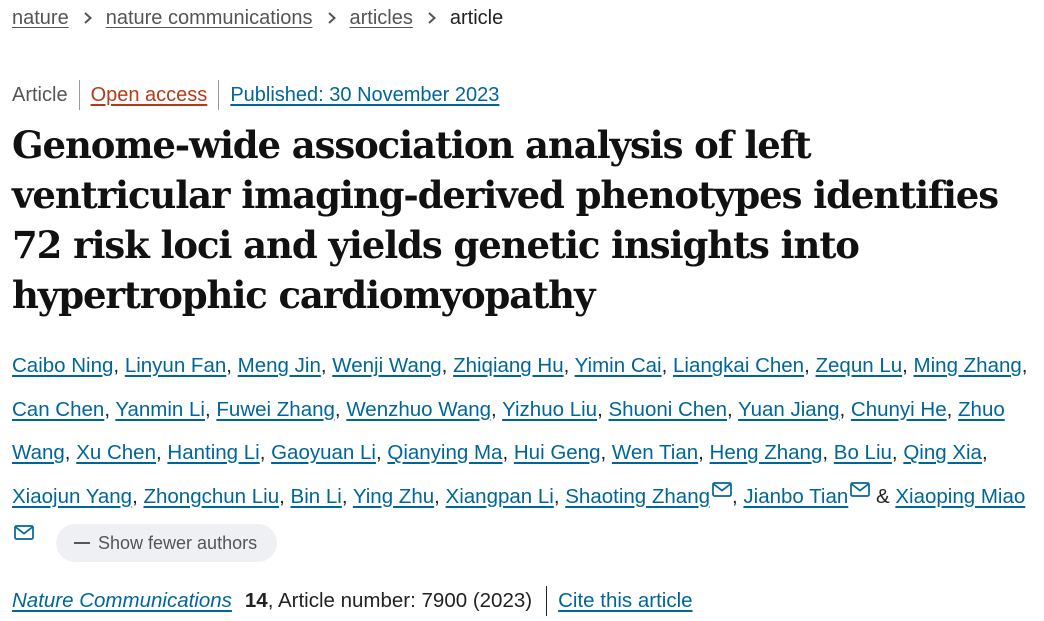 The image size is (1044, 621). Describe the element at coordinates (279, 365) in the screenshot. I see `author-link: Meng Jin` at that location.